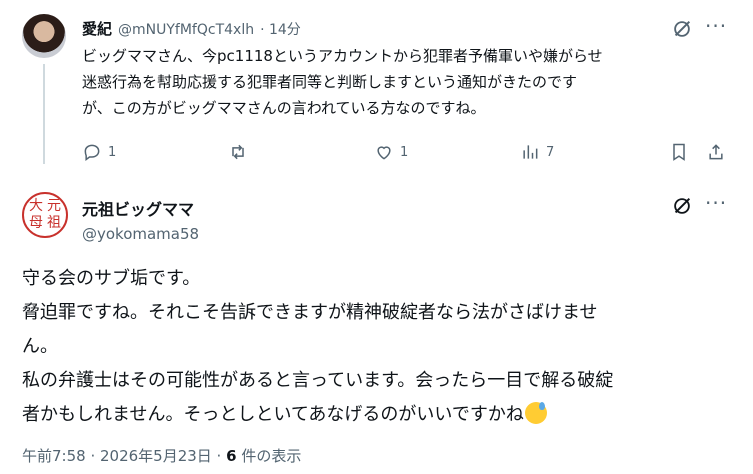 The width and height of the screenshot is (753, 474). Describe the element at coordinates (112, 152) in the screenshot. I see `reply-count: 1` at that location.